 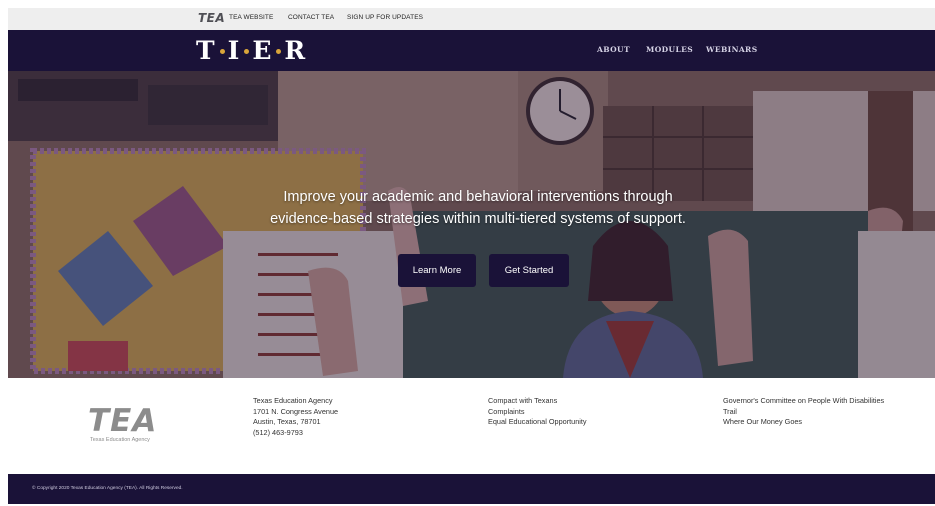 What do you see at coordinates (437, 270) in the screenshot?
I see `learn-more-button: Learn More` at bounding box center [437, 270].